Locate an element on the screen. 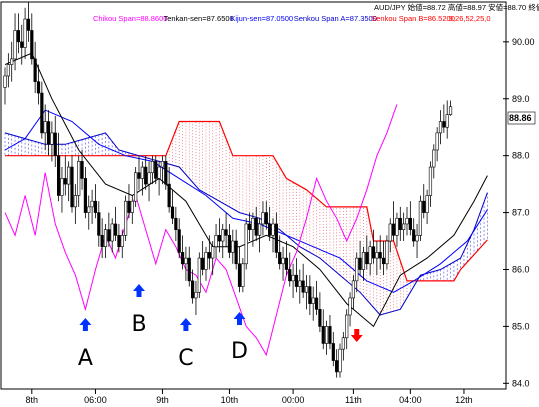 This screenshot has height=407, width=539. y-tick-label: 89.0 is located at coordinates (521, 99).